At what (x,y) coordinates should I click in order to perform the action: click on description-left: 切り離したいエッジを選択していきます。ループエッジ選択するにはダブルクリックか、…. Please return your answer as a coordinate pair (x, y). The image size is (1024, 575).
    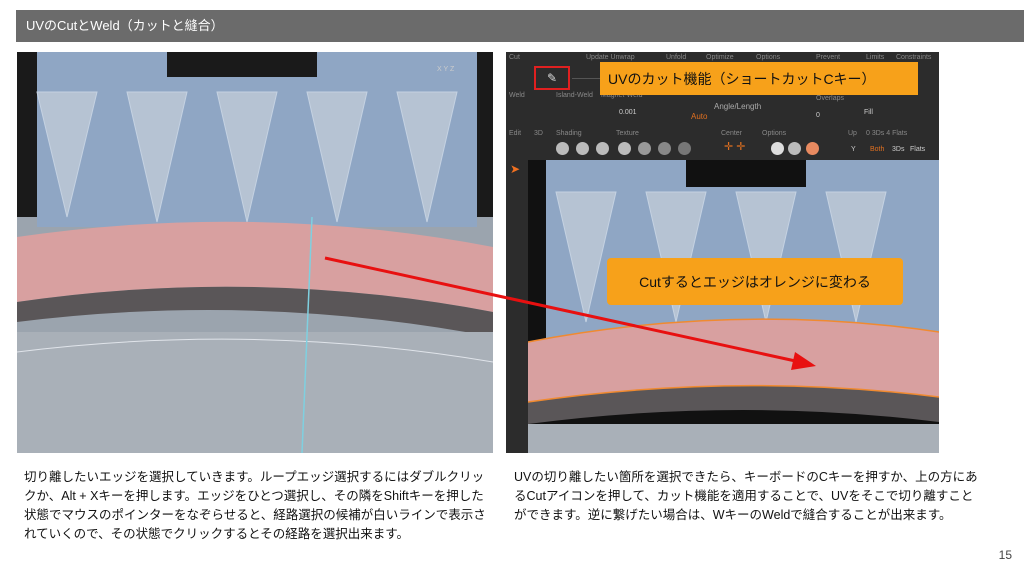
    Looking at the image, I should click on (255, 505).